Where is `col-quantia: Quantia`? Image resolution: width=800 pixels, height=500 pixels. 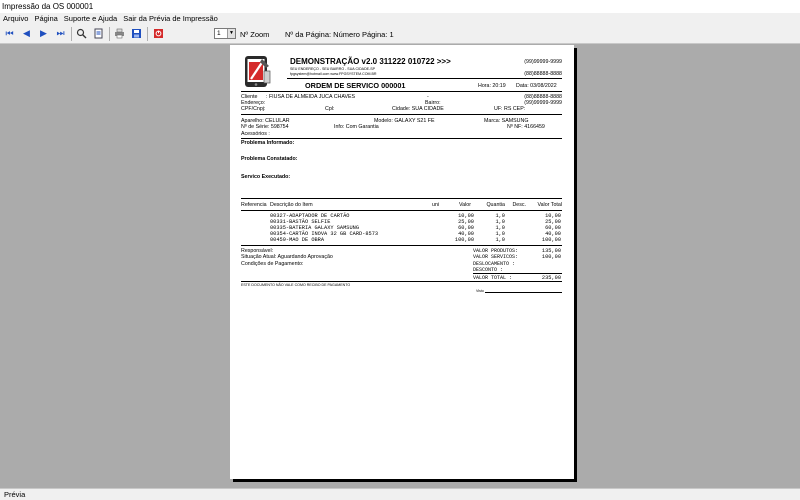 col-quantia: Quantia is located at coordinates (495, 205).